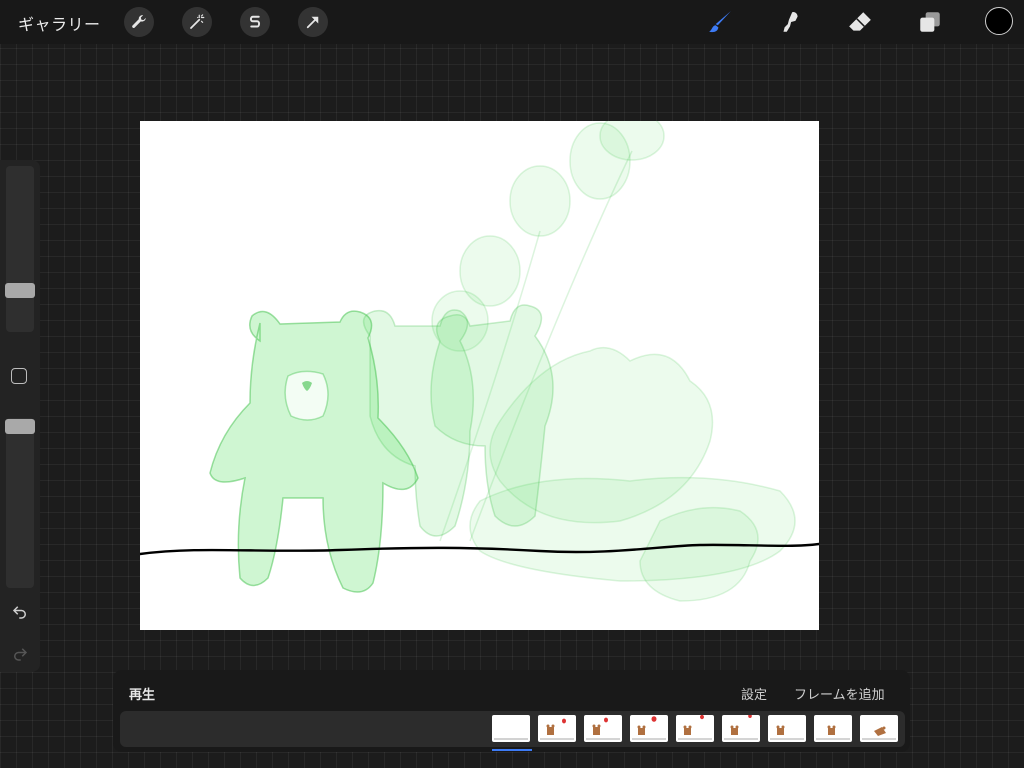  Describe the element at coordinates (20, 426) in the screenshot. I see `opacity-thumb` at that location.